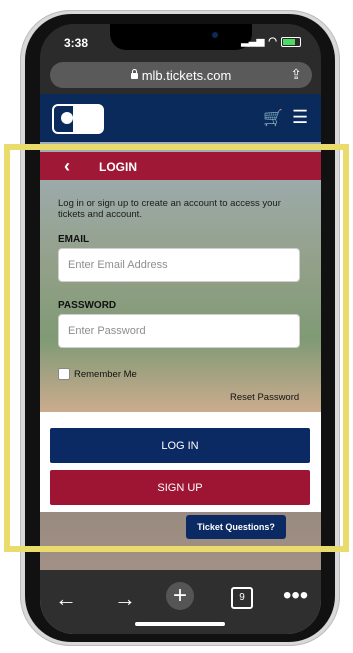 This screenshot has height=653, width=353. I want to click on mlb-logo-icon, so click(78, 119).